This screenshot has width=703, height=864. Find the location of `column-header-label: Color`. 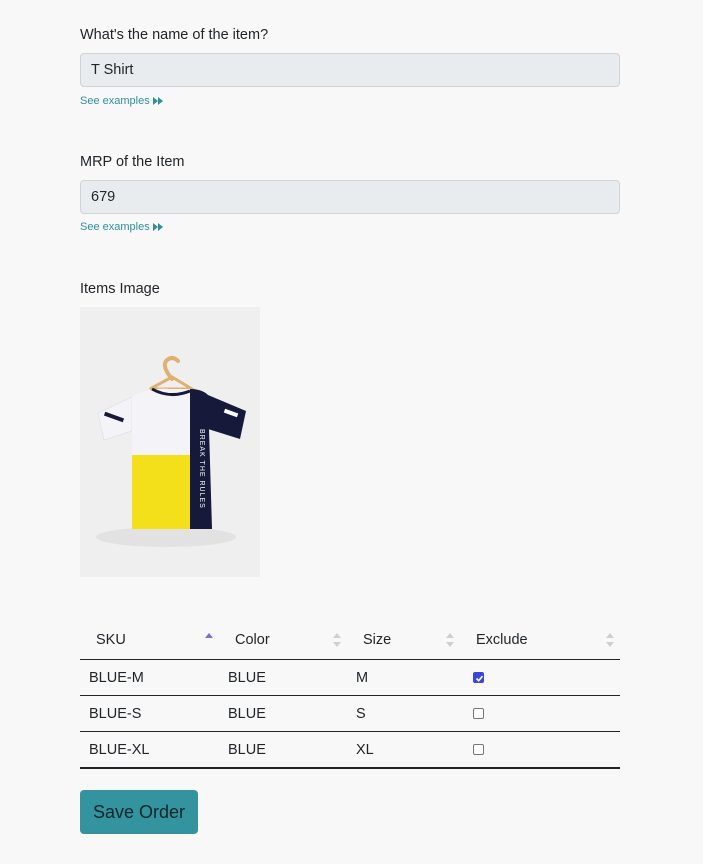

column-header-label: Color is located at coordinates (252, 639).